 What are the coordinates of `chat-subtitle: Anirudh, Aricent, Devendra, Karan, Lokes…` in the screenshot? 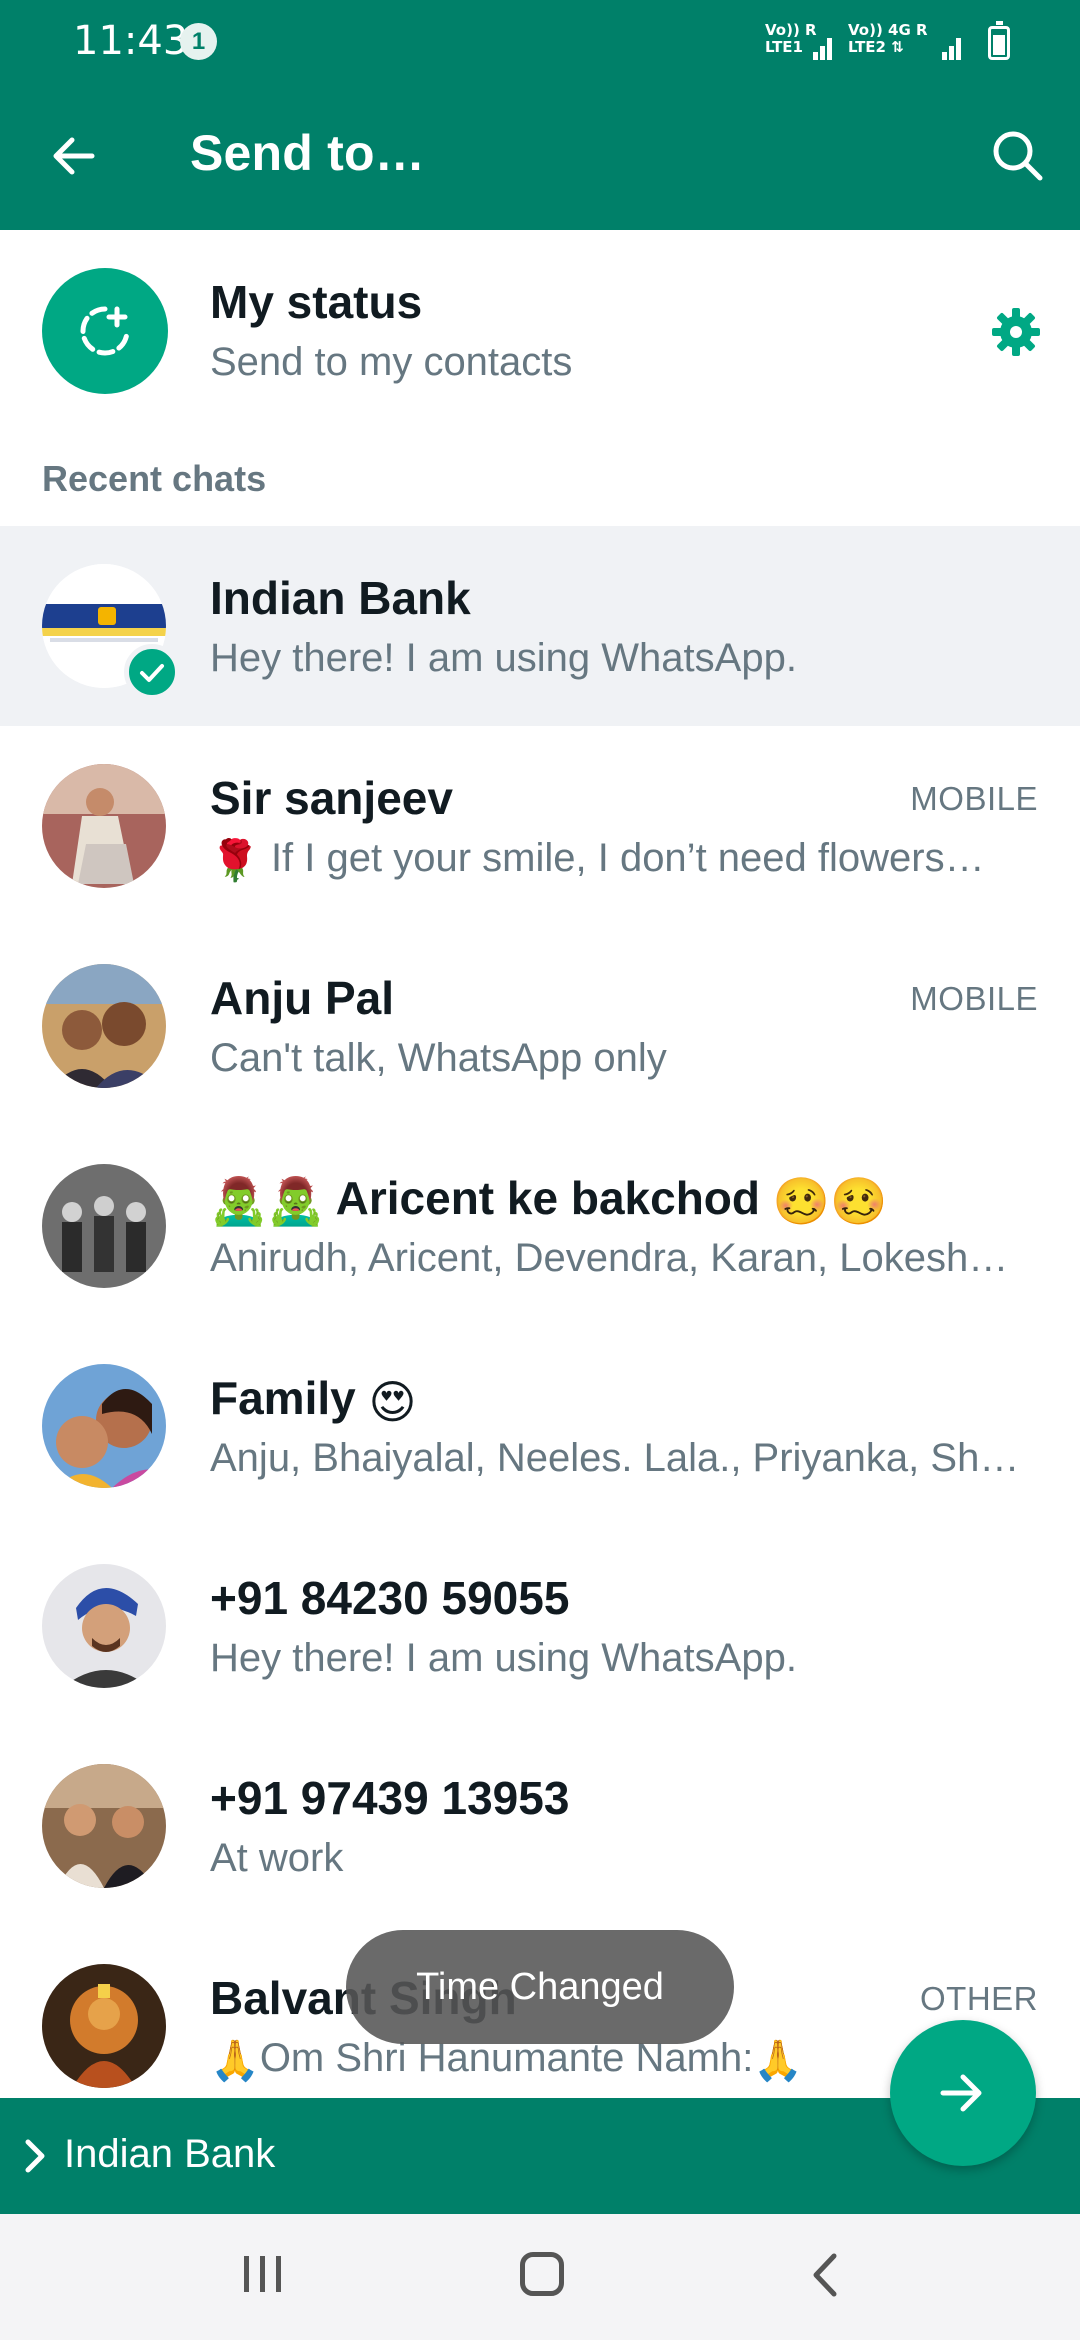 It's located at (609, 1258).